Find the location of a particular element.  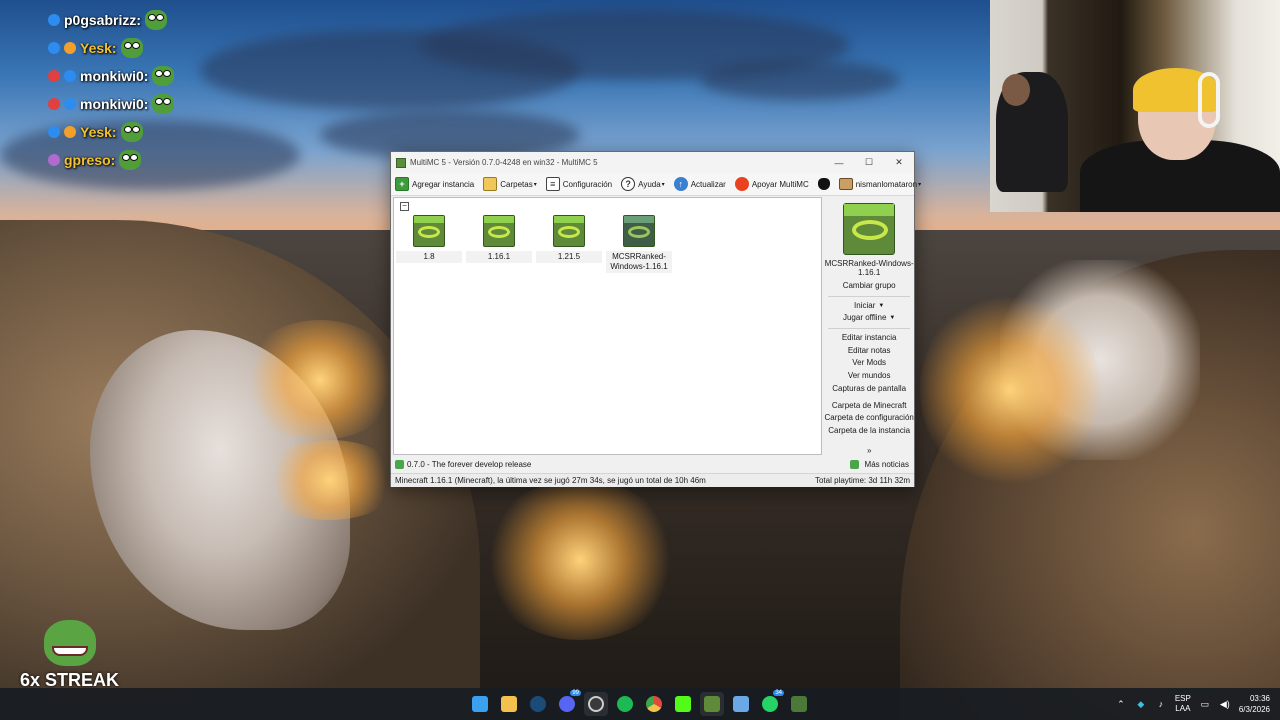

file-explorer-icon is located at coordinates (509, 704).